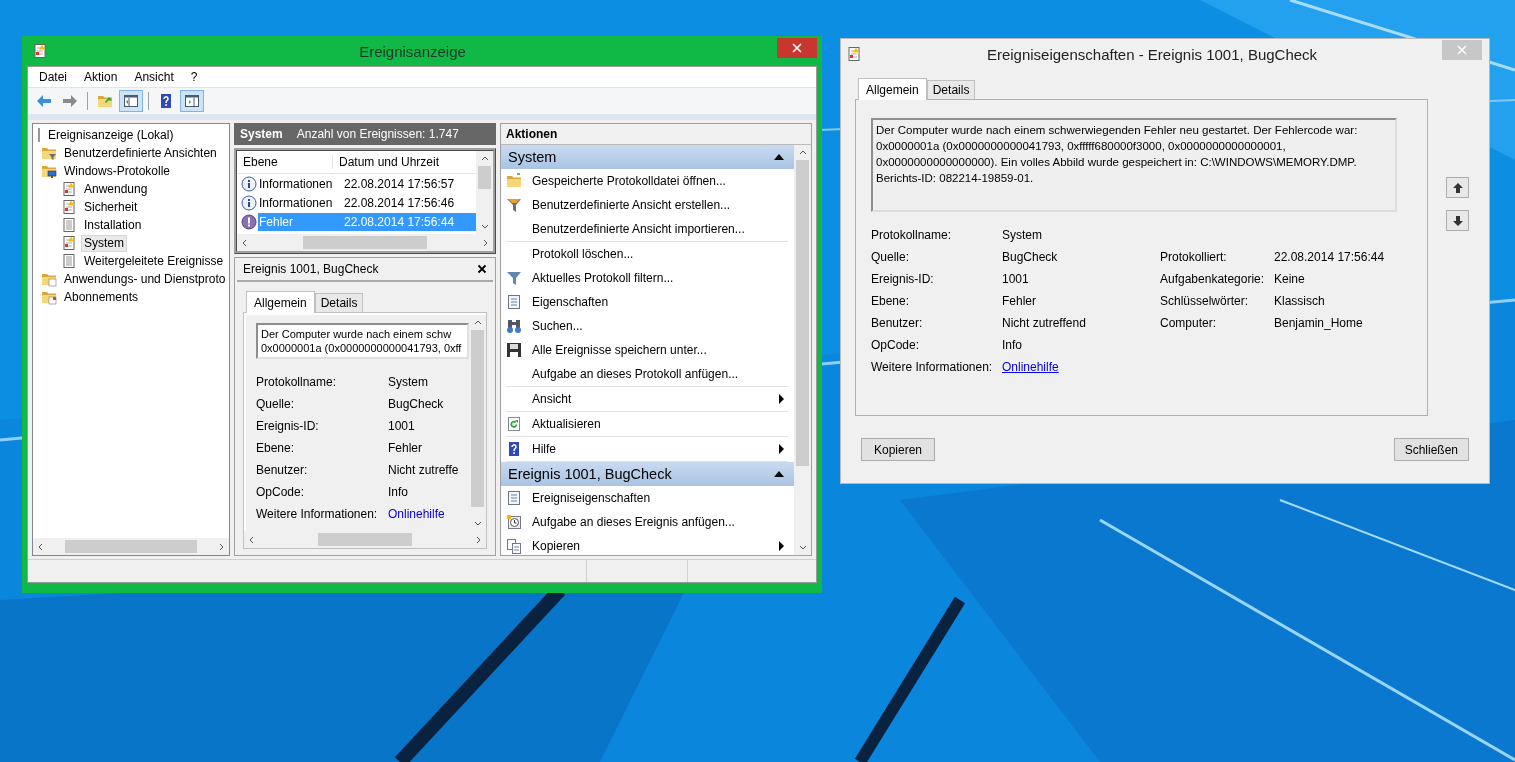 The image size is (1515, 762). What do you see at coordinates (1318, 323) in the screenshot?
I see `field-value: Benjamin_Home` at bounding box center [1318, 323].